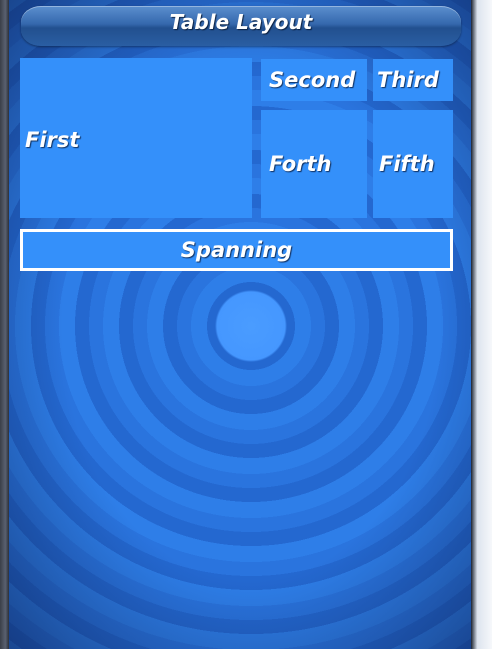 The image size is (492, 649). What do you see at coordinates (241, 22) in the screenshot?
I see `page-title: Table Layout` at bounding box center [241, 22].